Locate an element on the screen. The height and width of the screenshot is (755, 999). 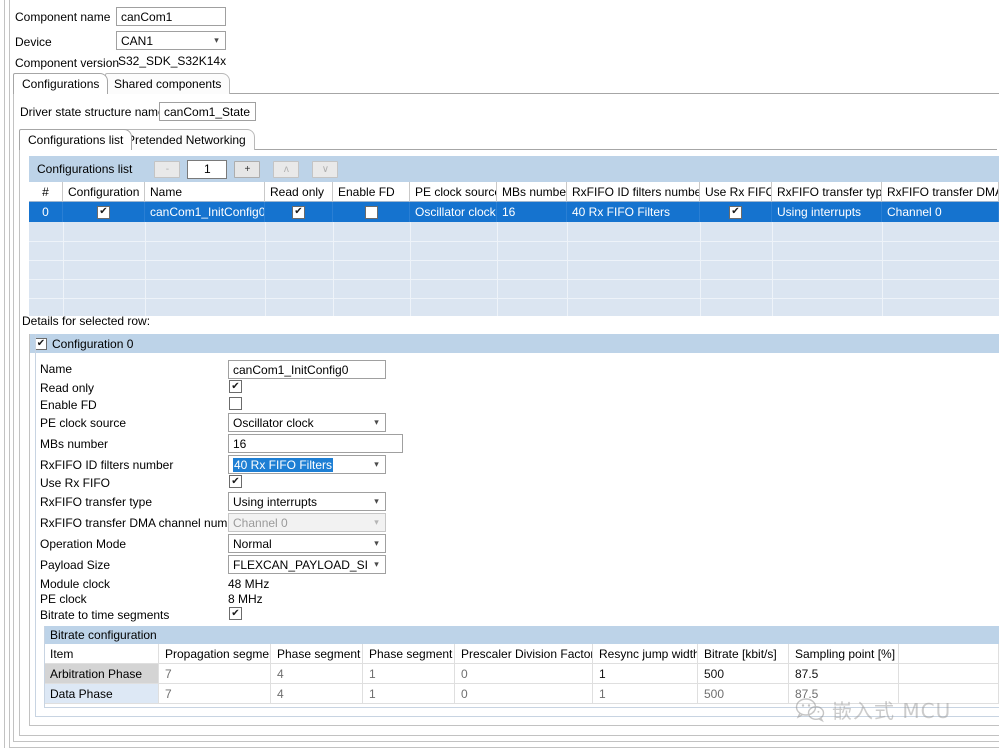
bitrate-header-phase-segment-1: Phase segment 1 is located at coordinates (317, 654).